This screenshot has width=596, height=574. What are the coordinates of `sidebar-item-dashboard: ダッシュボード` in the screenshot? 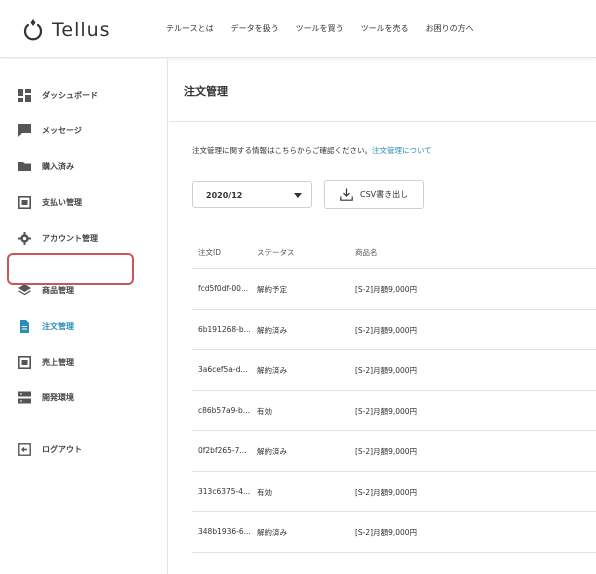 It's located at (58, 95).